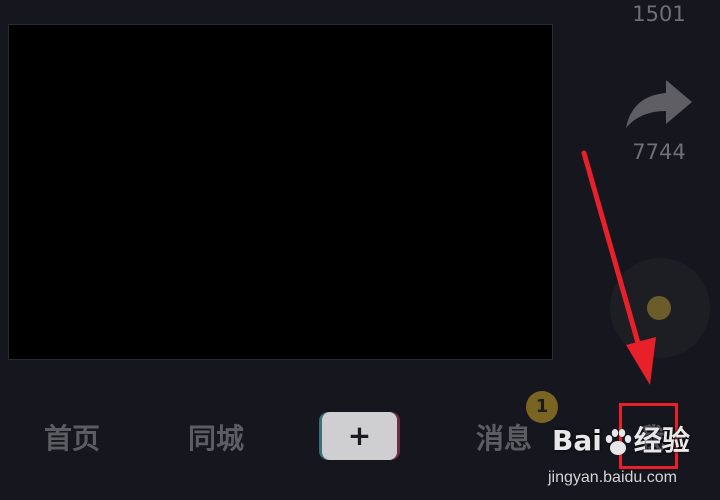  I want to click on add-button-face: +, so click(359, 436).